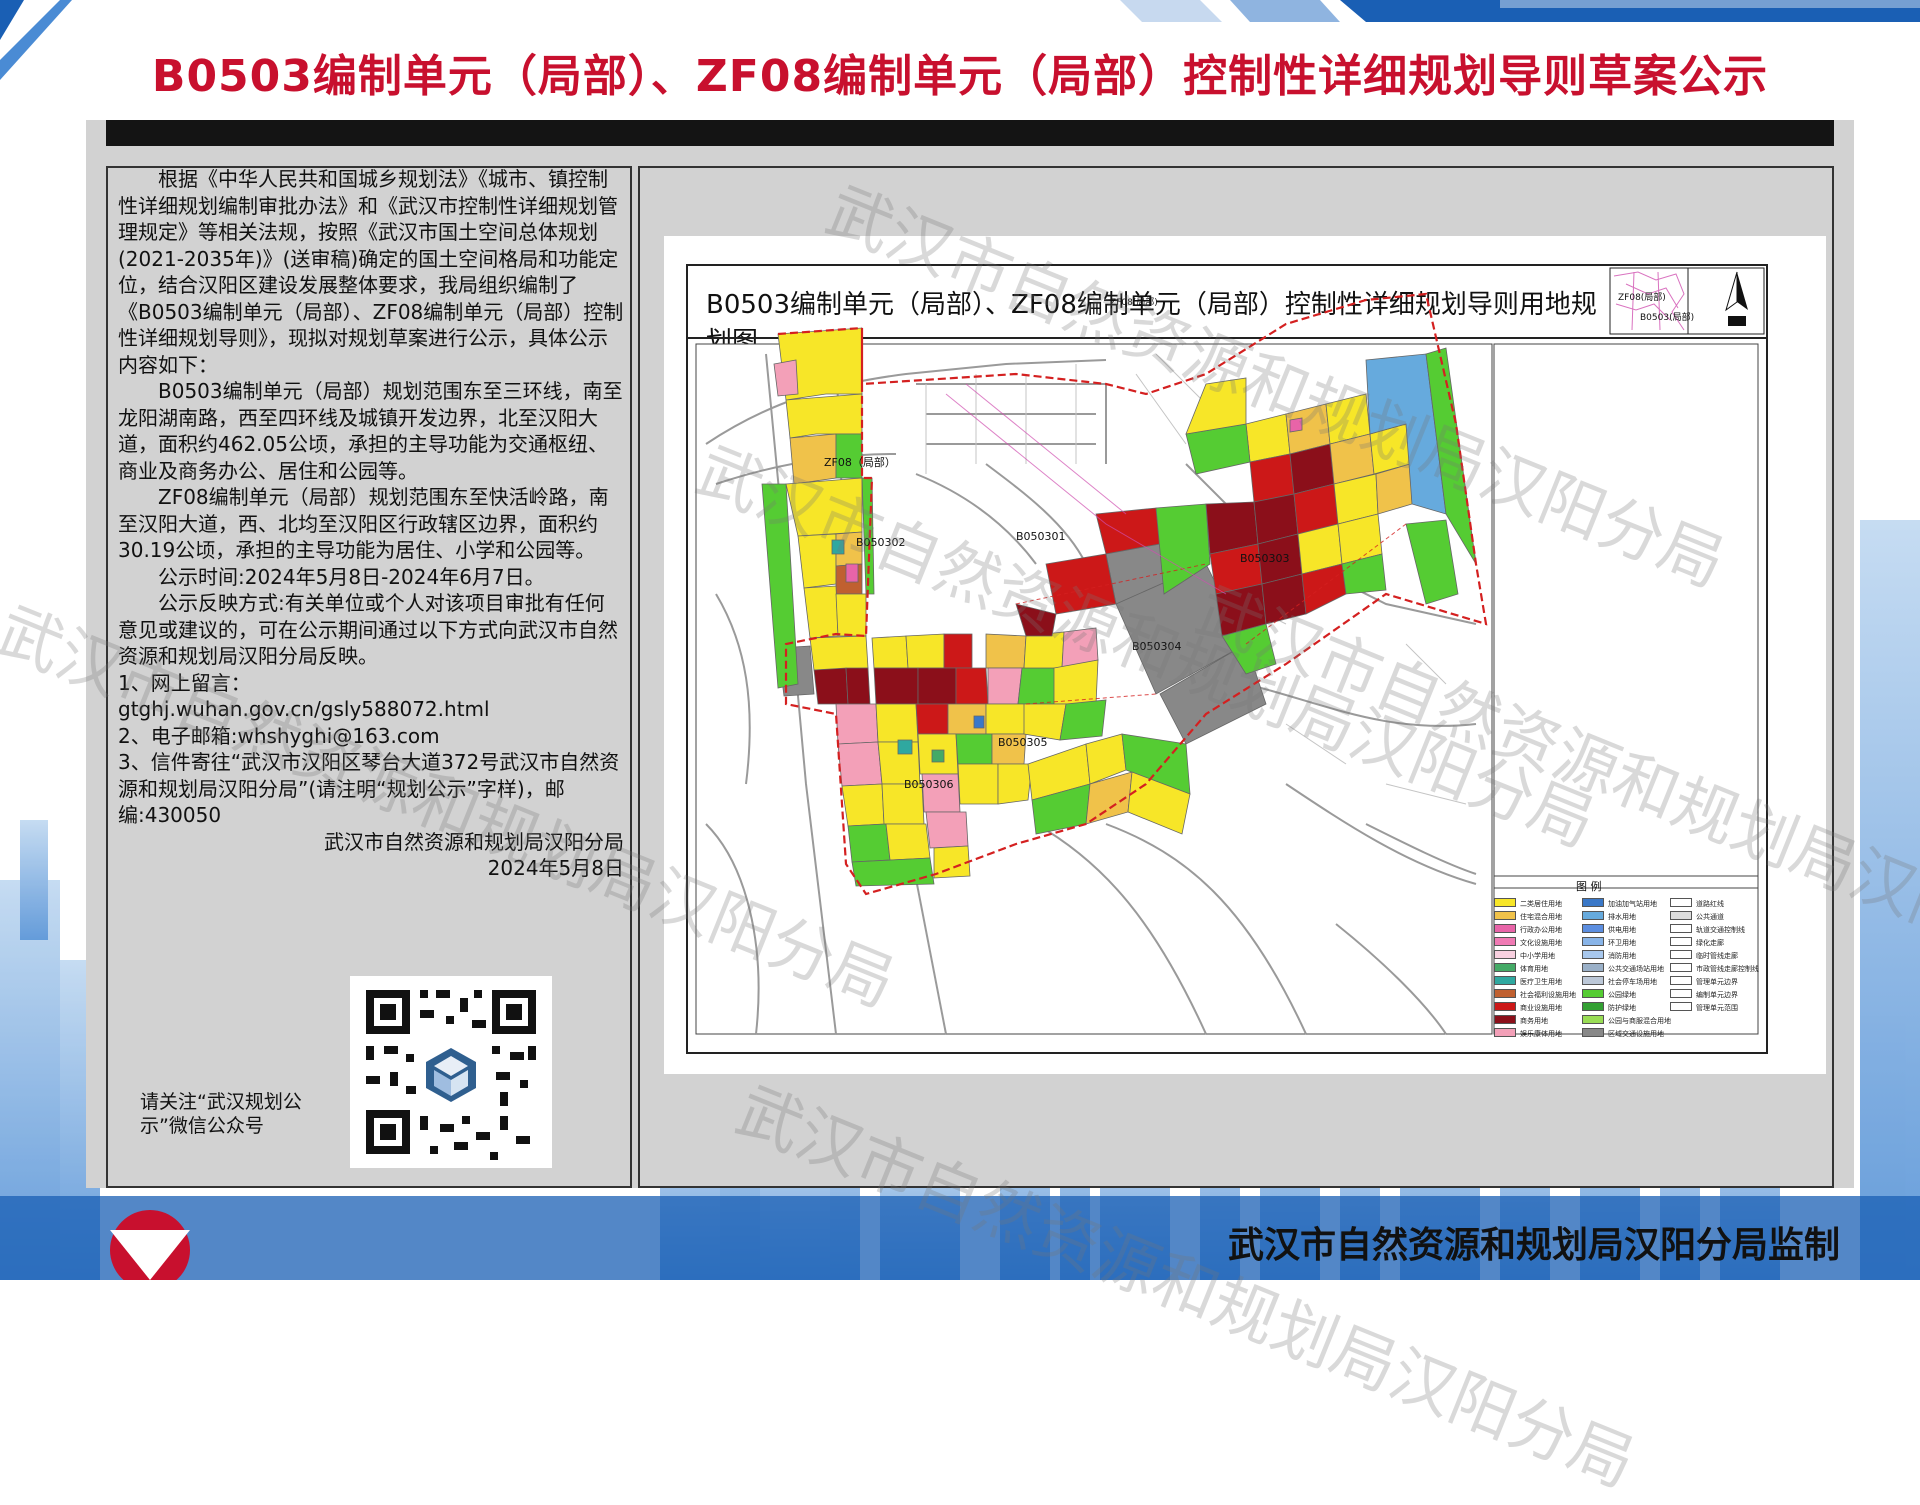 The height and width of the screenshot is (1505, 1920). Describe the element at coordinates (1265, 558) in the screenshot. I see `unit-label: B050303` at that location.